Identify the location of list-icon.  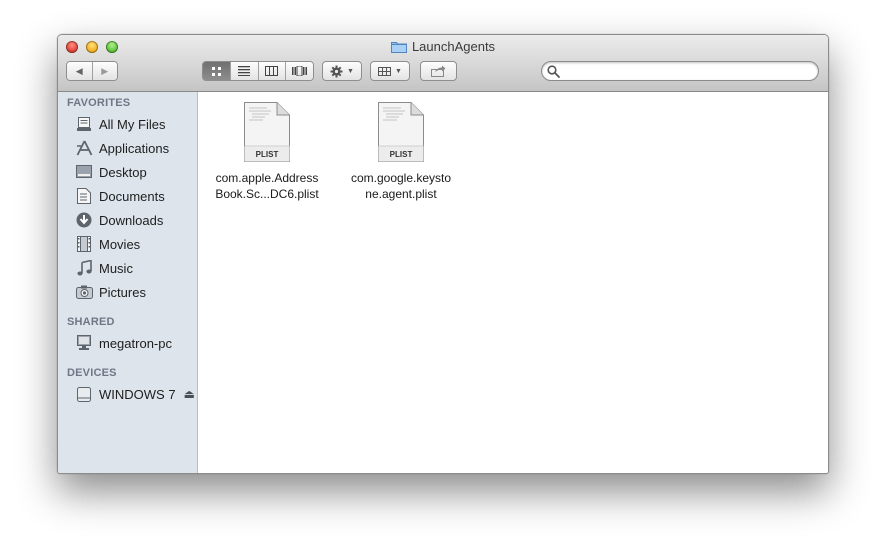
(244, 71).